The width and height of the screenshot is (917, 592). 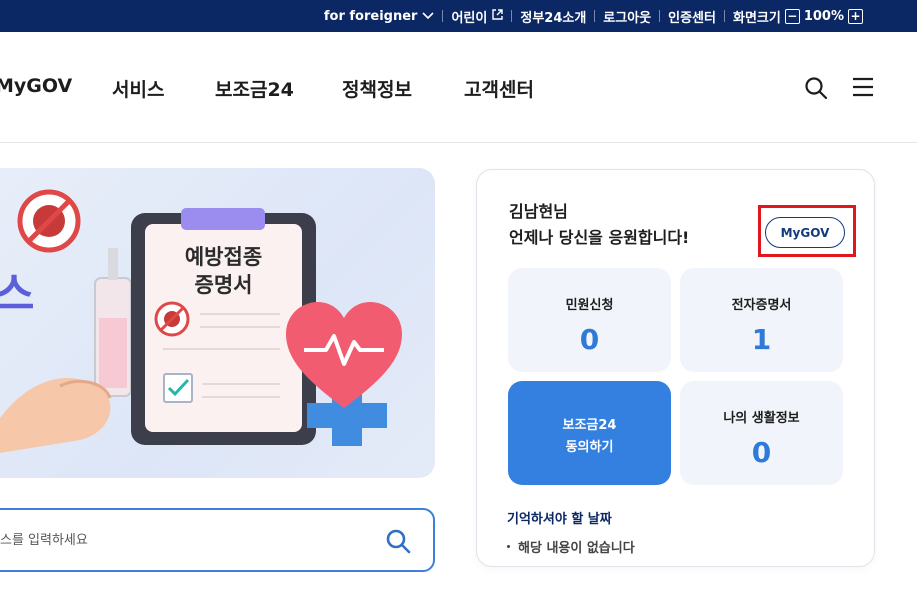 What do you see at coordinates (178, 388) in the screenshot?
I see `checkbox-illustration` at bounding box center [178, 388].